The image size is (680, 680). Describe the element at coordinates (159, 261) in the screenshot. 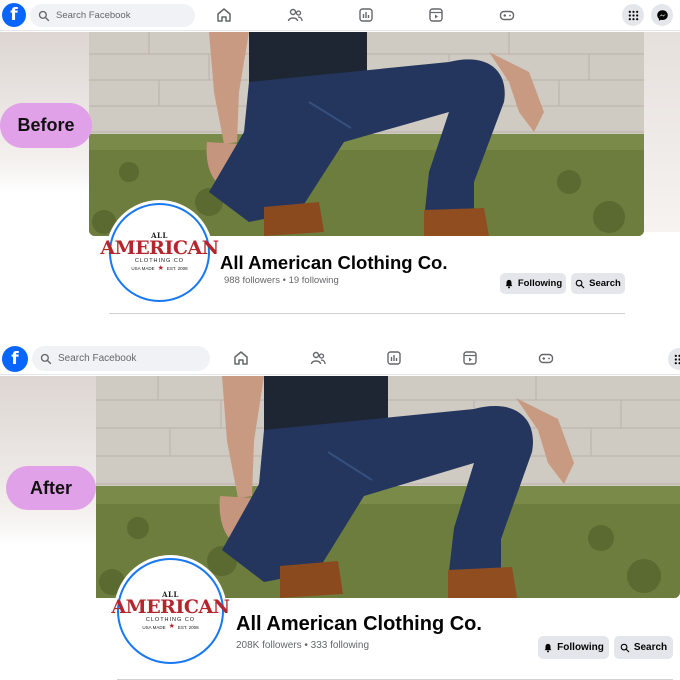

I see `logo-clothing-co: CLOTHING CO` at that location.